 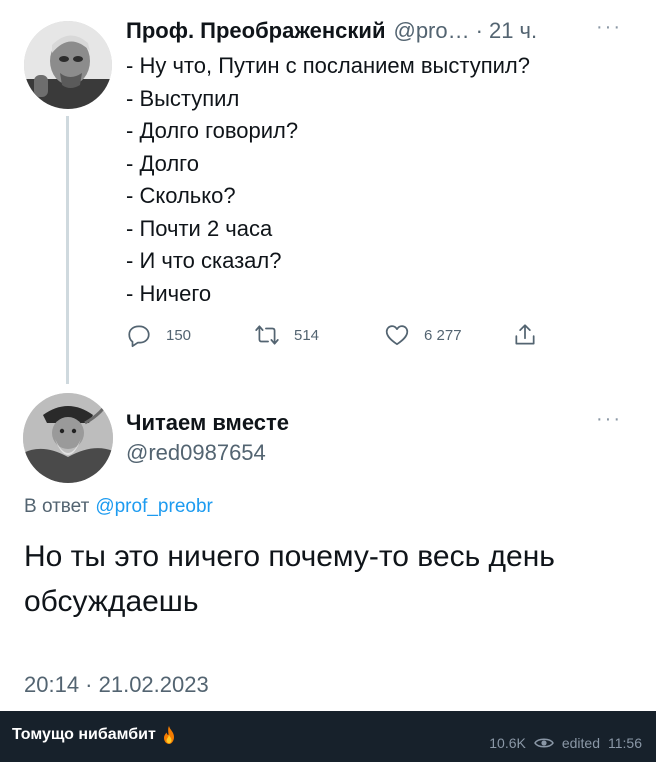 I want to click on like-button: 6 277, so click(x=423, y=335).